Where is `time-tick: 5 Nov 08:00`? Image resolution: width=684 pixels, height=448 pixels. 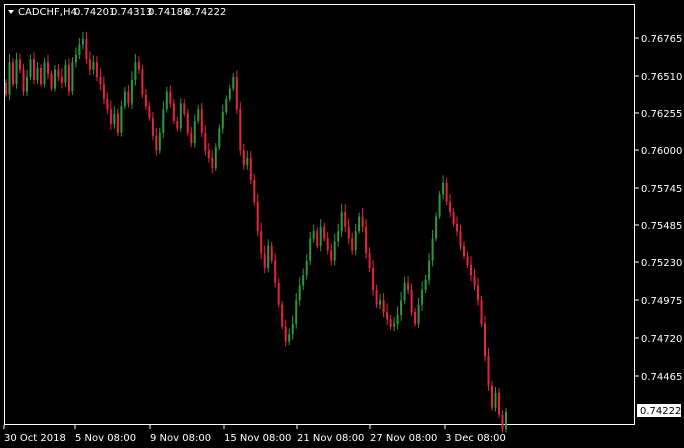 time-tick: 5 Nov 08:00 is located at coordinates (105, 438).